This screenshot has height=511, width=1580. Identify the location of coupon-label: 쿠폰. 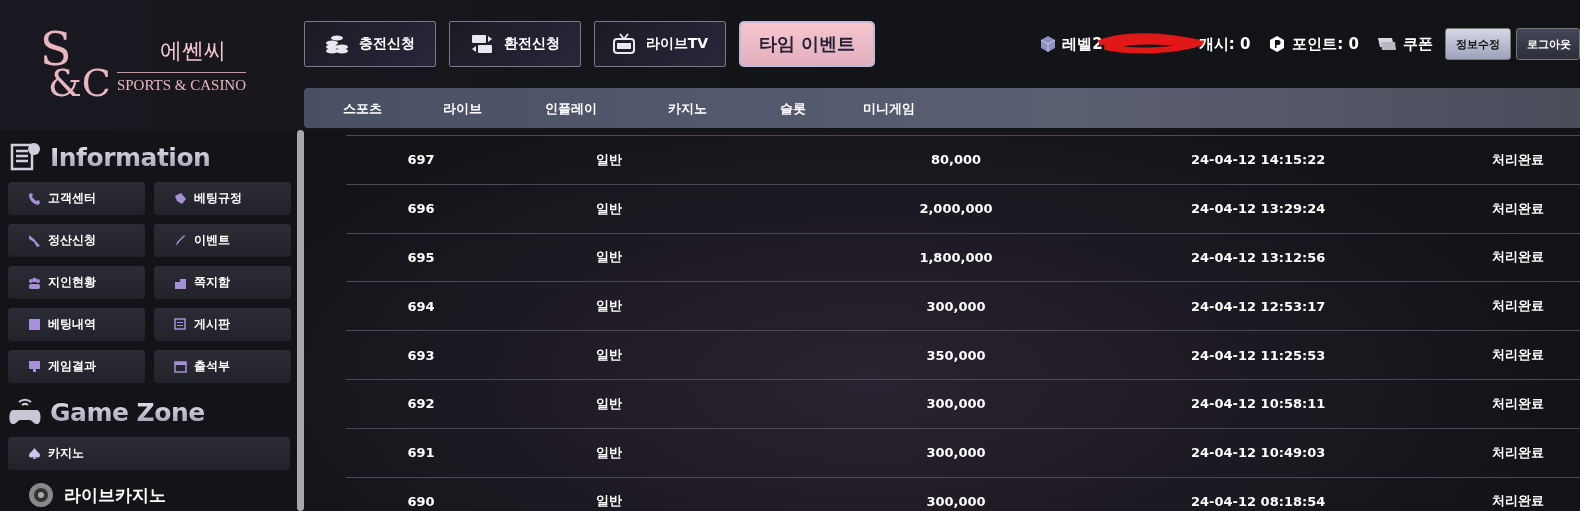
(1418, 44).